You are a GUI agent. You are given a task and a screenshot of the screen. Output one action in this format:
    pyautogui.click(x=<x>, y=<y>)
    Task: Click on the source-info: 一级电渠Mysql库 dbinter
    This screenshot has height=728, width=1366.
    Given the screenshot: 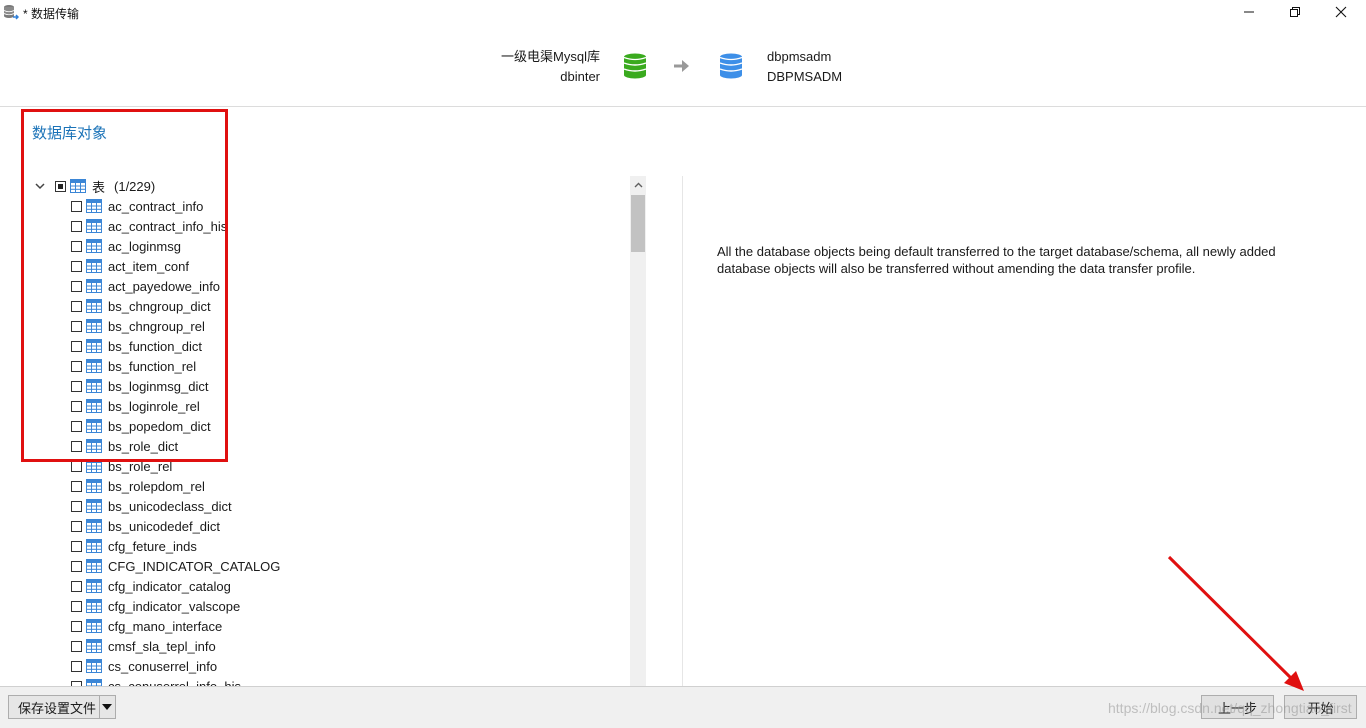 What is the action you would take?
    pyautogui.click(x=550, y=67)
    